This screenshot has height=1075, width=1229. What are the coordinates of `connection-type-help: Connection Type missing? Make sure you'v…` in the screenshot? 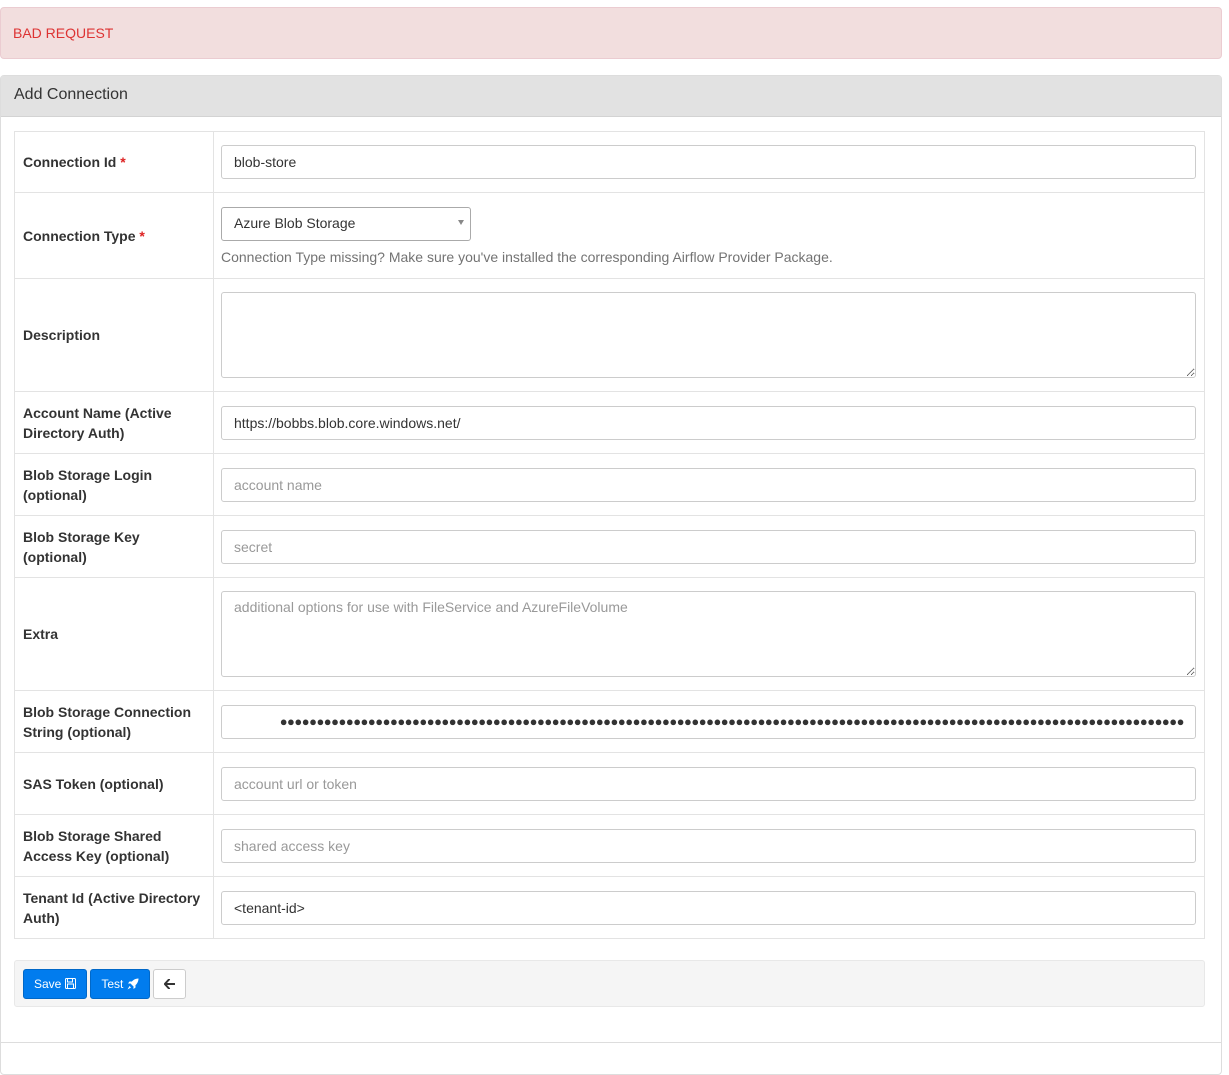 It's located at (527, 256).